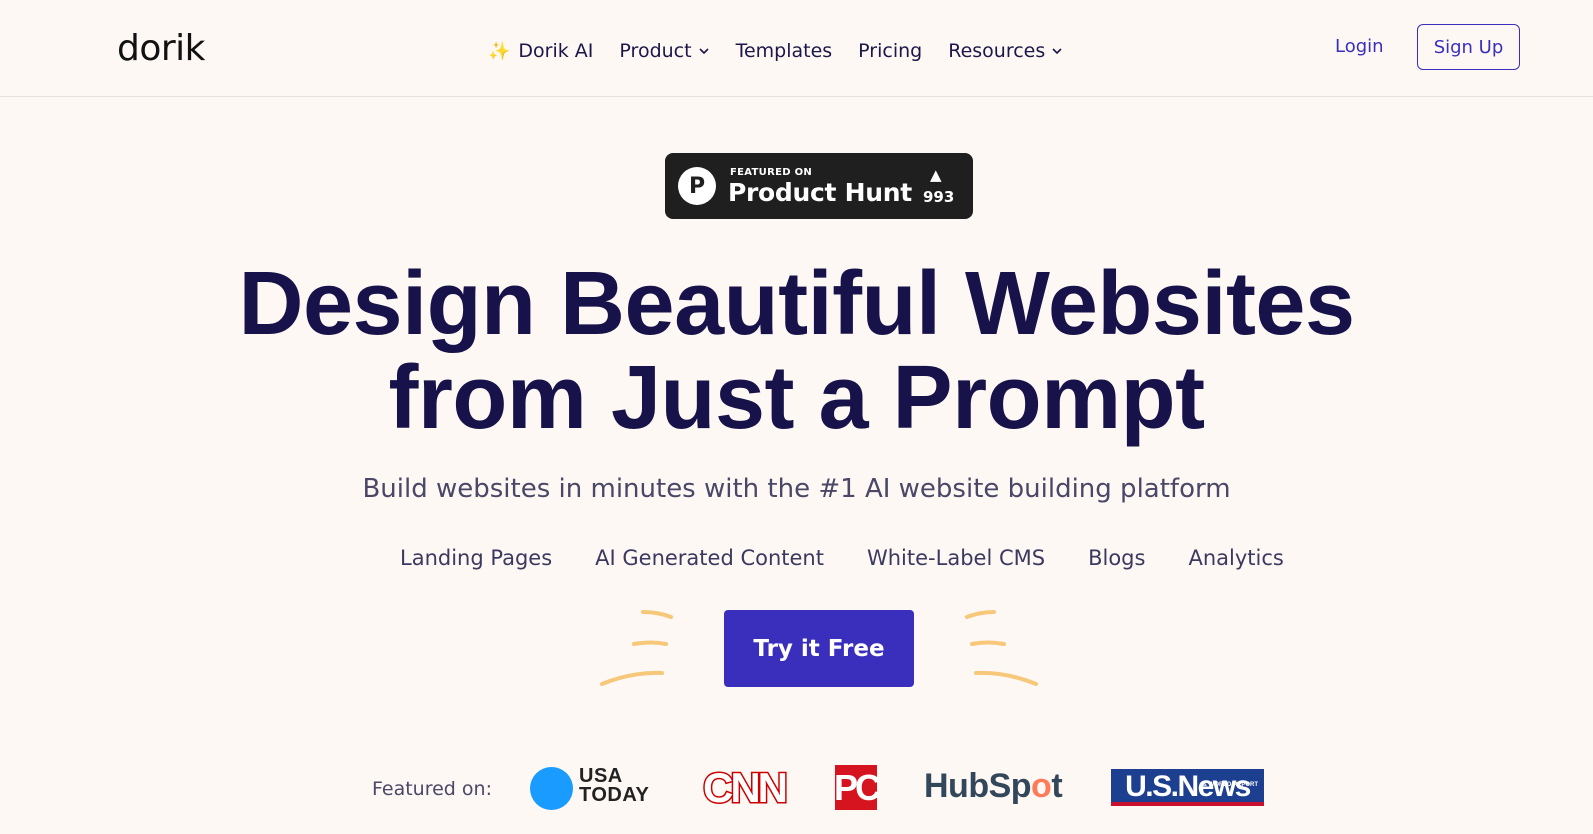 Image resolution: width=1593 pixels, height=834 pixels. What do you see at coordinates (939, 197) in the screenshot?
I see `ph-vote-count: 993` at bounding box center [939, 197].